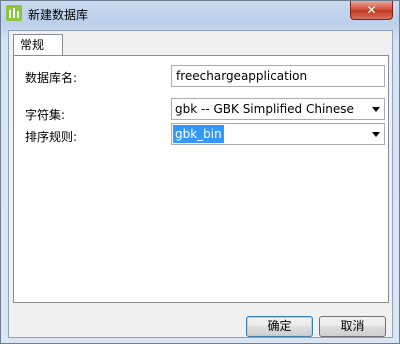 The width and height of the screenshot is (400, 344). Describe the element at coordinates (58, 15) in the screenshot. I see `window-title: 新建数据库` at that location.